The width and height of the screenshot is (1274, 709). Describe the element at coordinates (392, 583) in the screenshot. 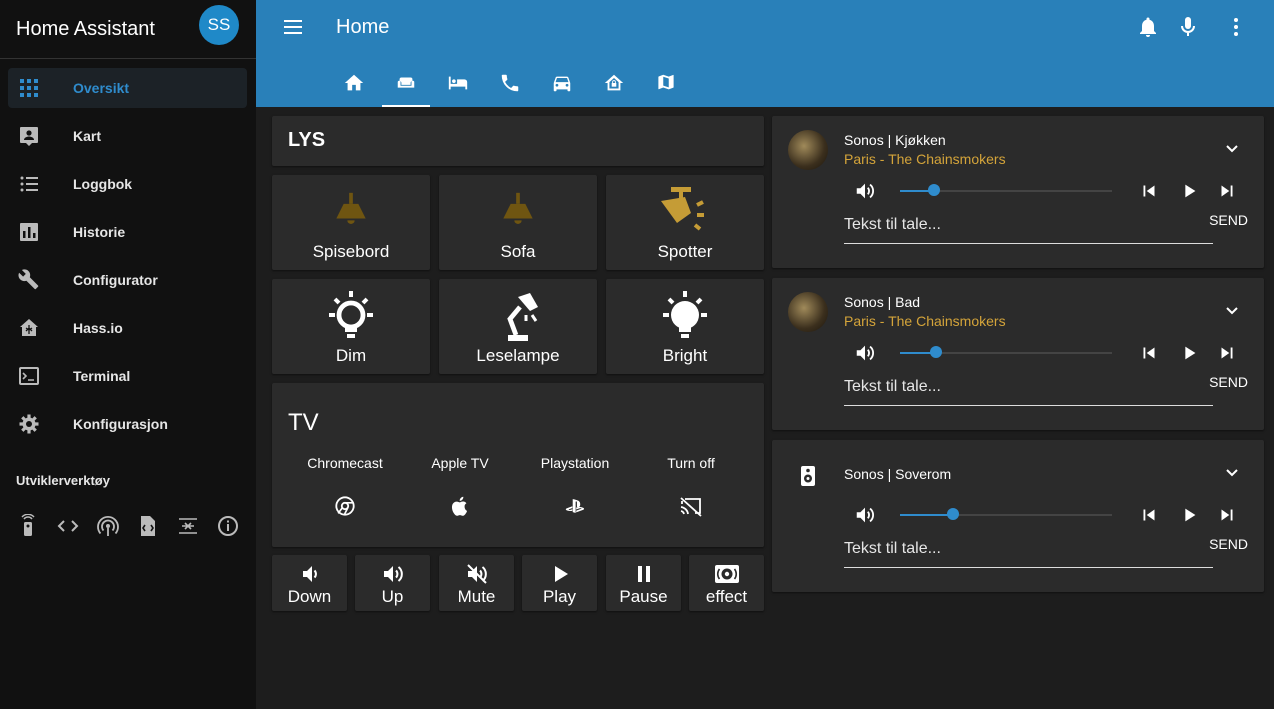

I see `volume-up-button: Up` at that location.